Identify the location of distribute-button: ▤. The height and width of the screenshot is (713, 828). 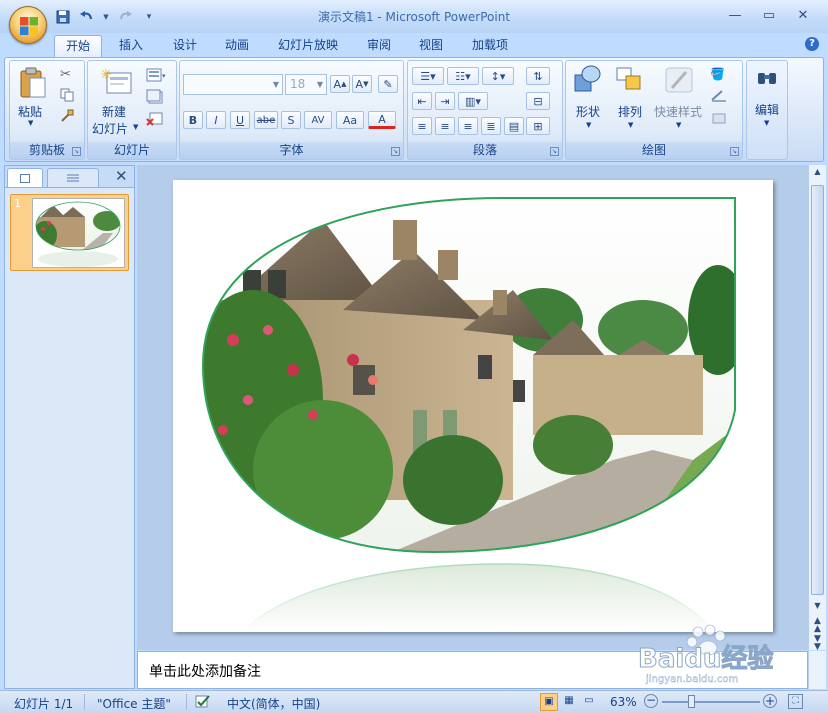
(514, 126).